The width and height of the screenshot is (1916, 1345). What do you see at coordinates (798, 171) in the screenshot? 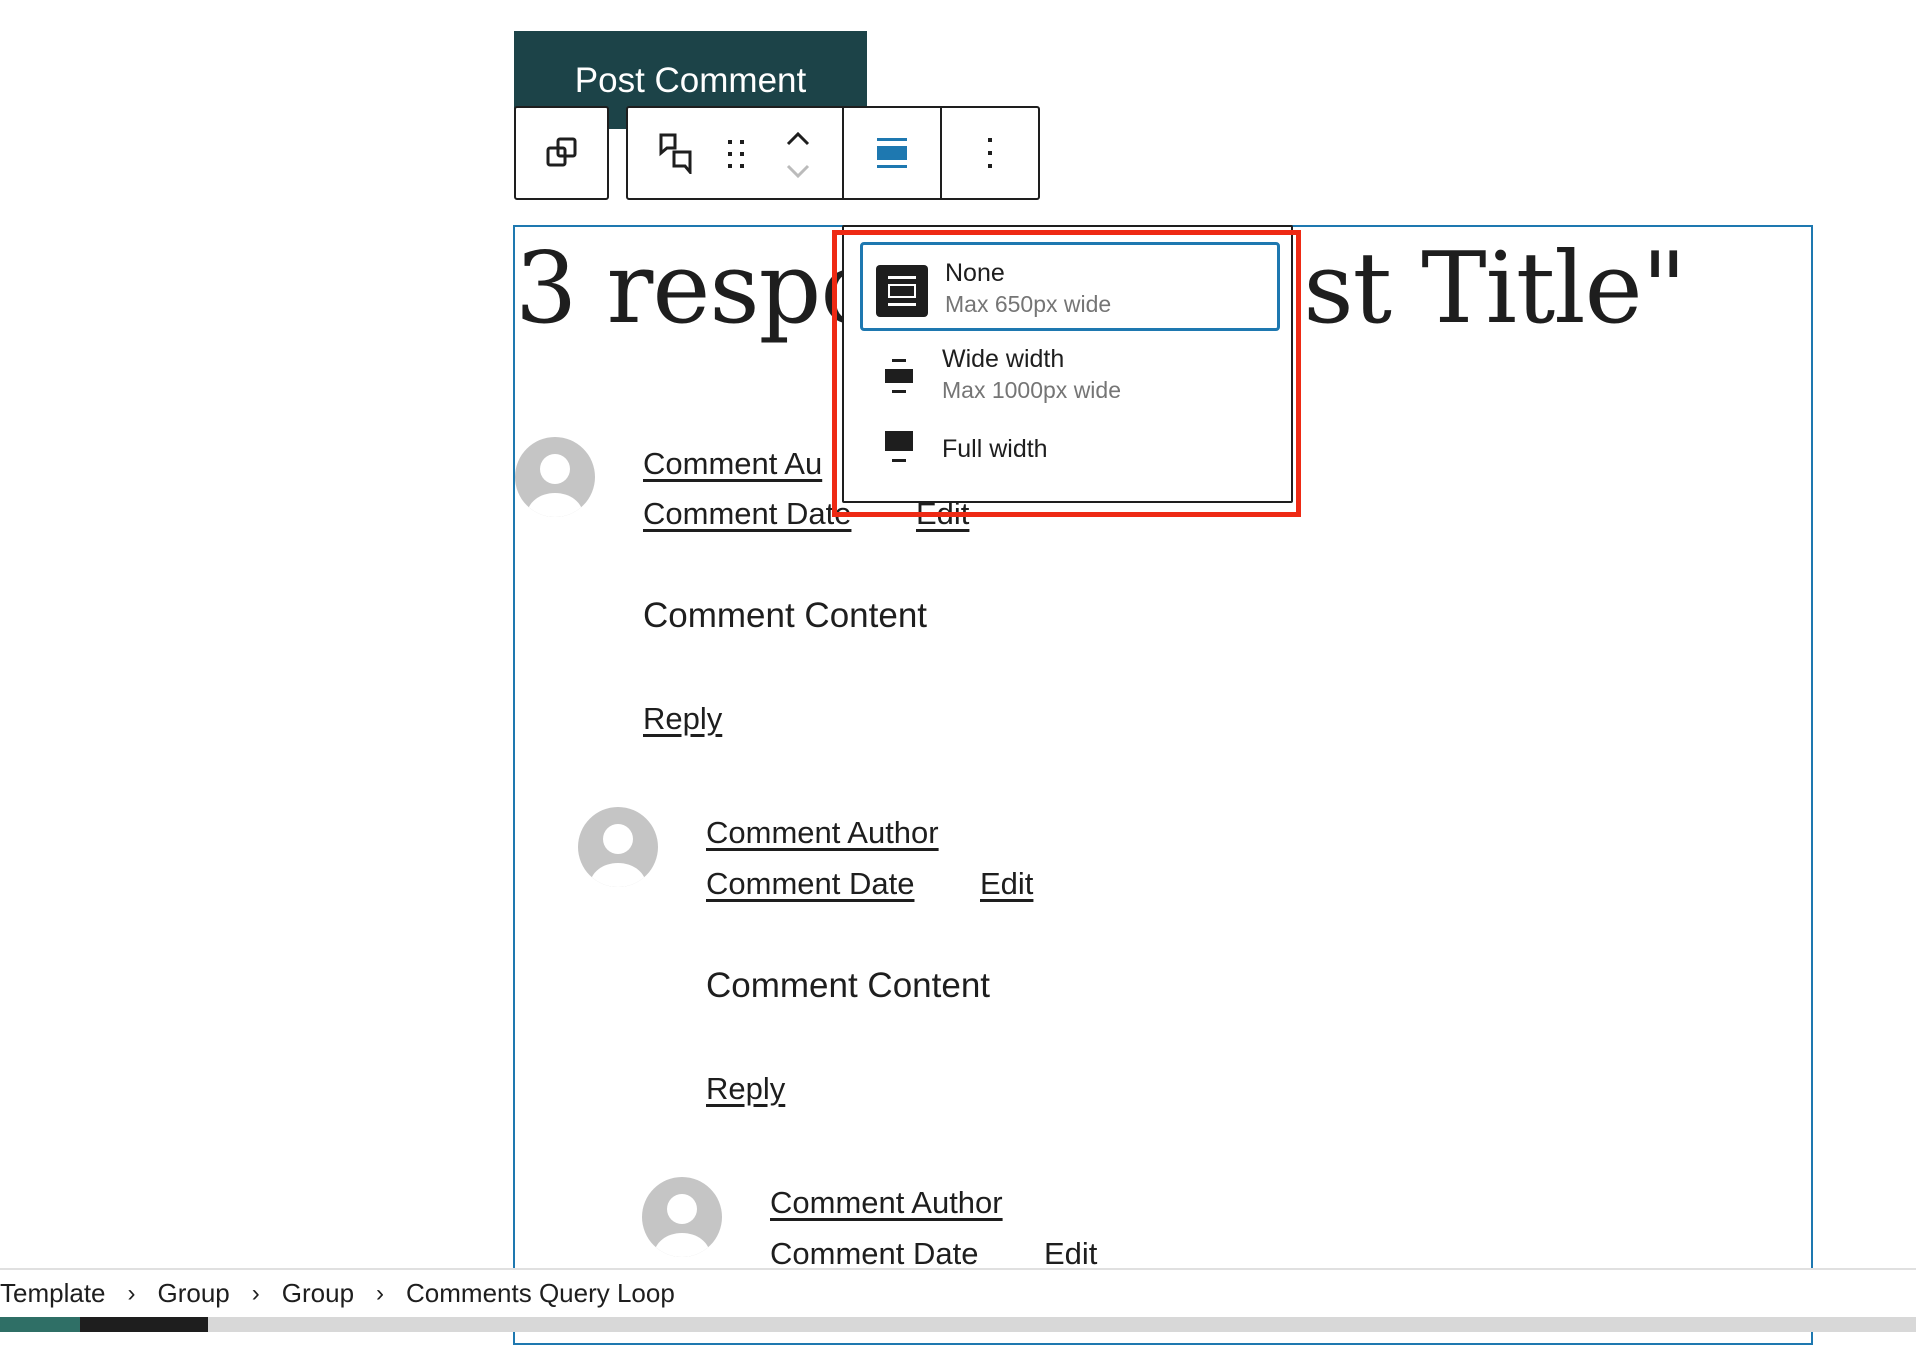
I see `chevron-down-icon` at bounding box center [798, 171].